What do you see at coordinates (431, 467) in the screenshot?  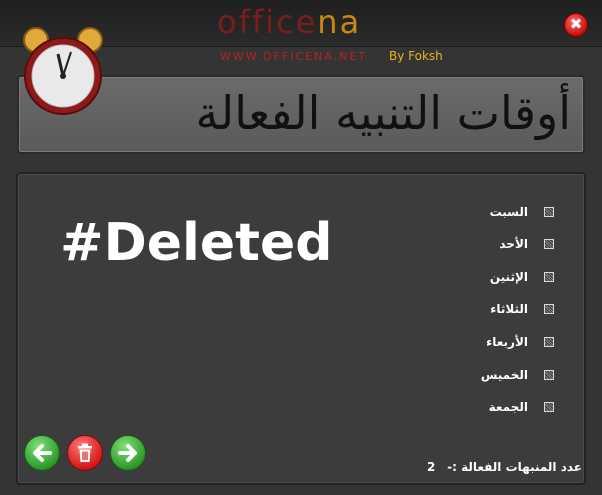 I see `active-count-value: 2` at bounding box center [431, 467].